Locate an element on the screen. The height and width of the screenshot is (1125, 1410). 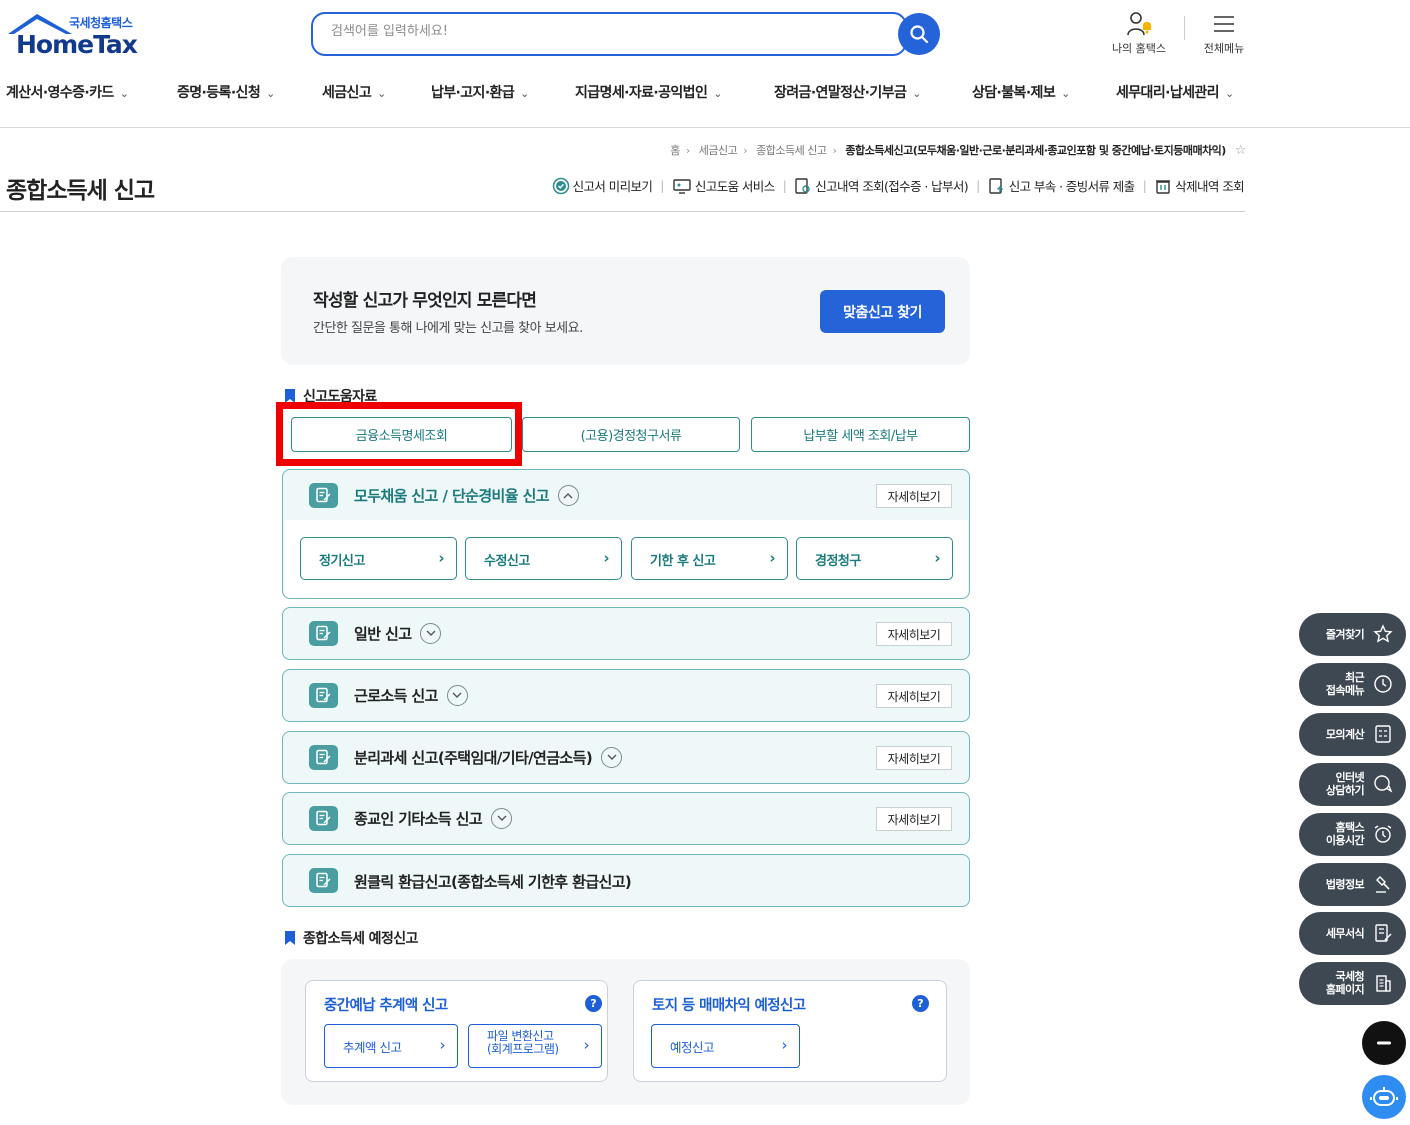
search-icon is located at coordinates (919, 34).